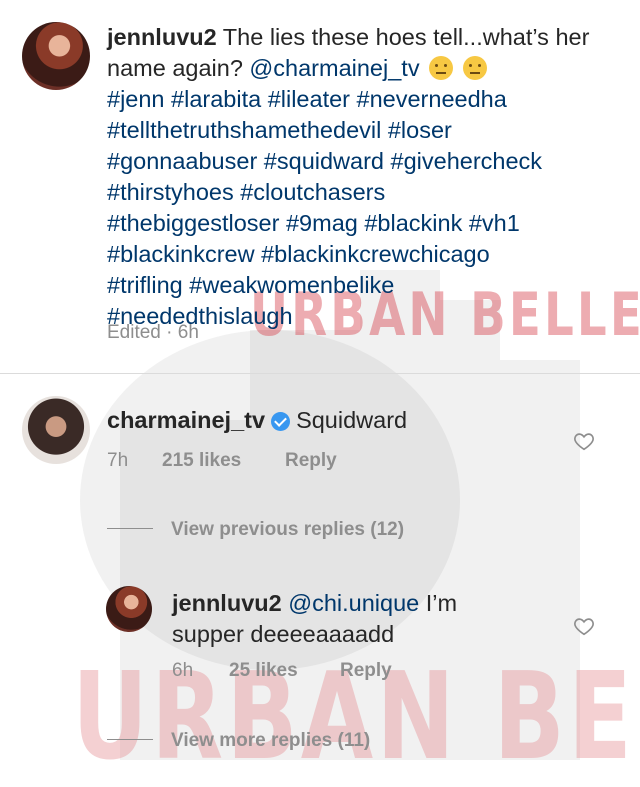  What do you see at coordinates (474, 68) in the screenshot?
I see `raised-eyebrow-face-icon` at bounding box center [474, 68].